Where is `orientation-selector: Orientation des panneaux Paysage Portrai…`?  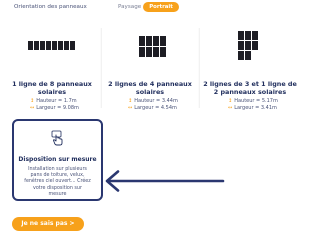 orientation-selector: Orientation des panneaux Paysage Portrai… is located at coordinates (150, 9).